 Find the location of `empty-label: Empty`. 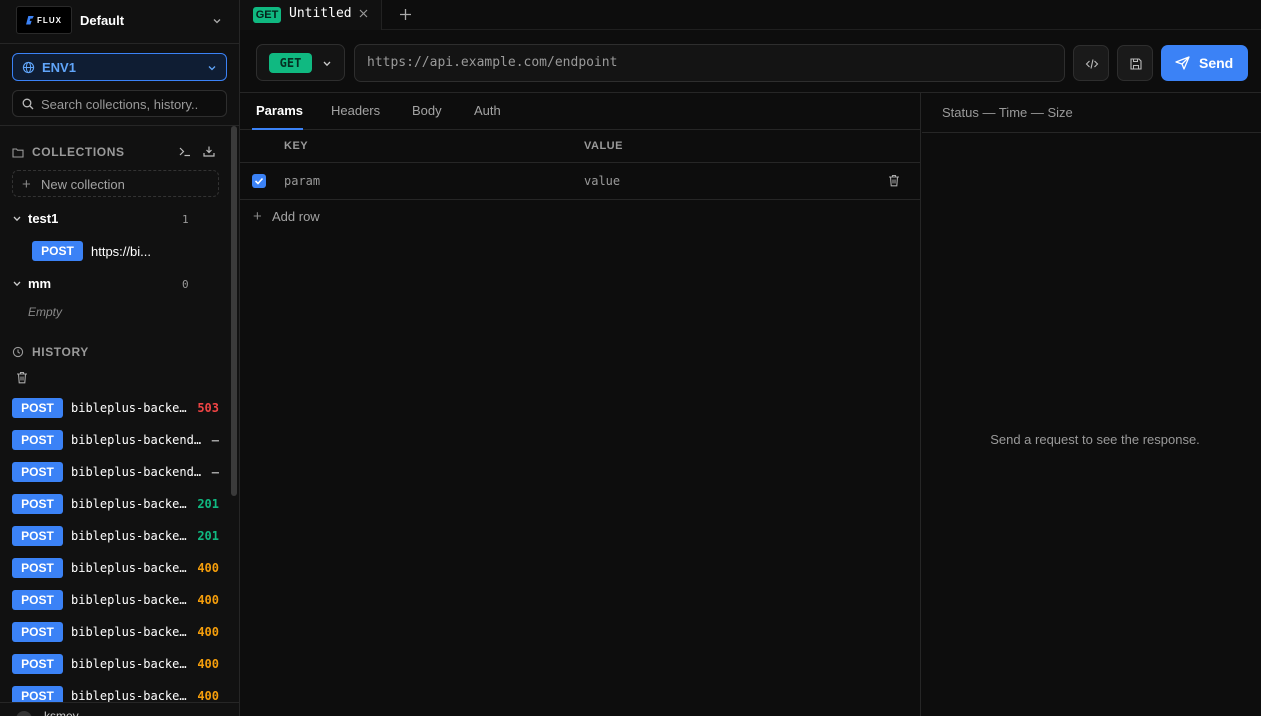

empty-label: Empty is located at coordinates (45, 312).